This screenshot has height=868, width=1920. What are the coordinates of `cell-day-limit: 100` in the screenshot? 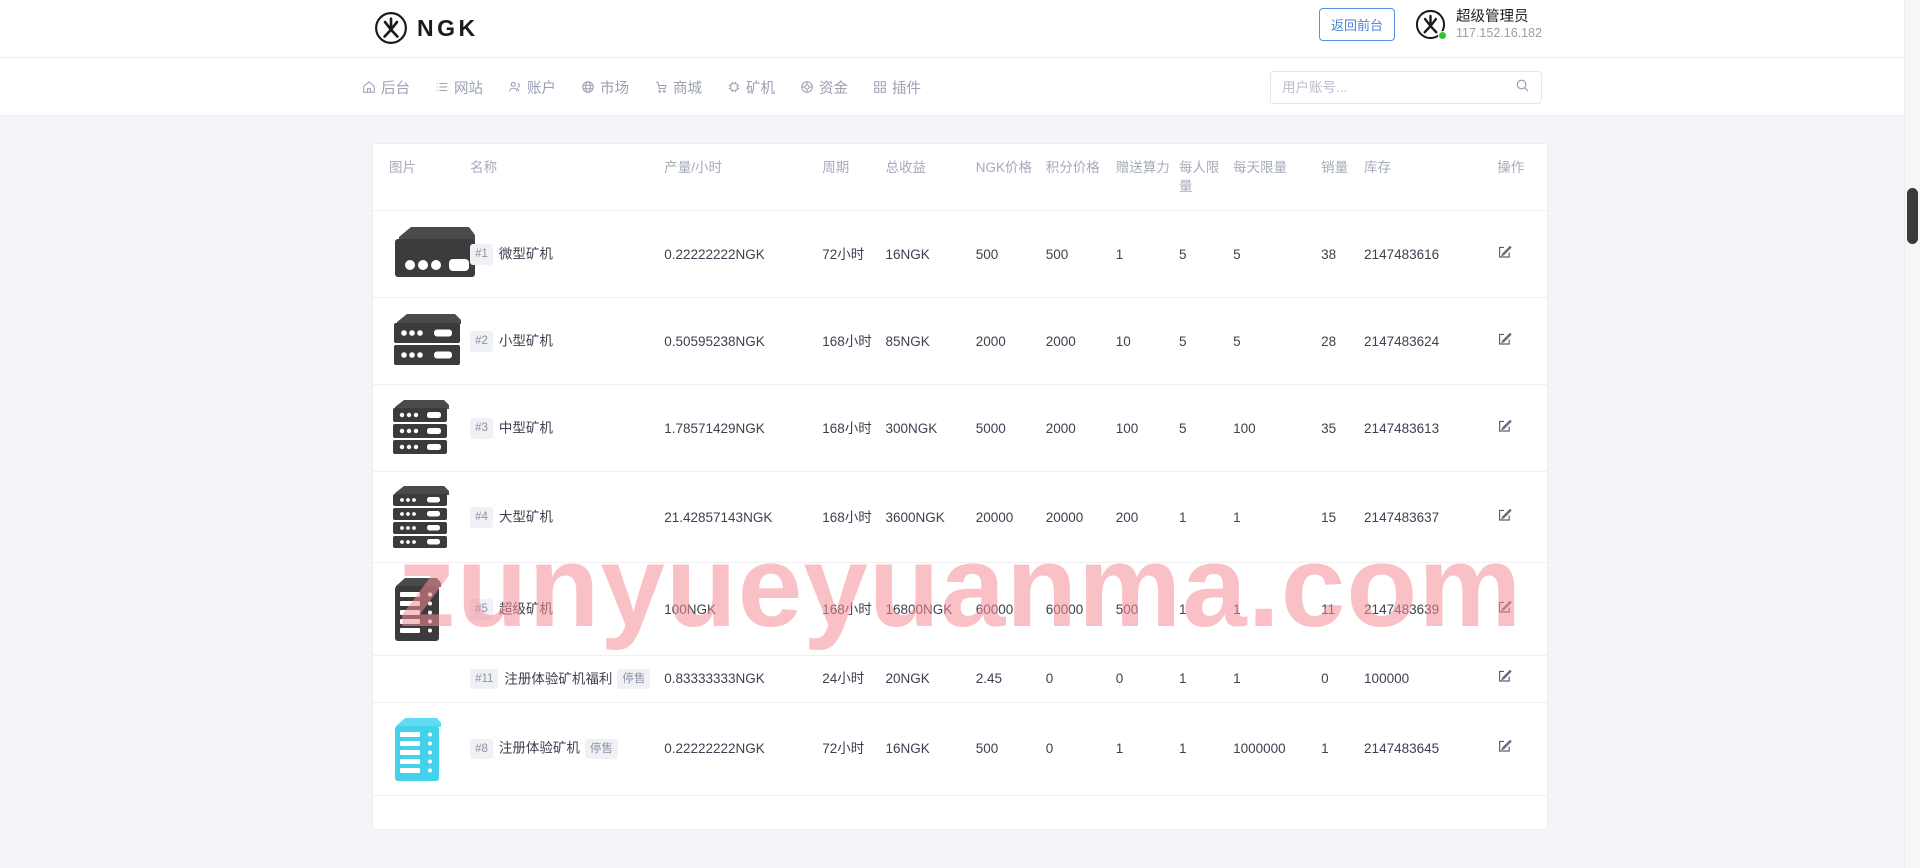 It's located at (1277, 428).